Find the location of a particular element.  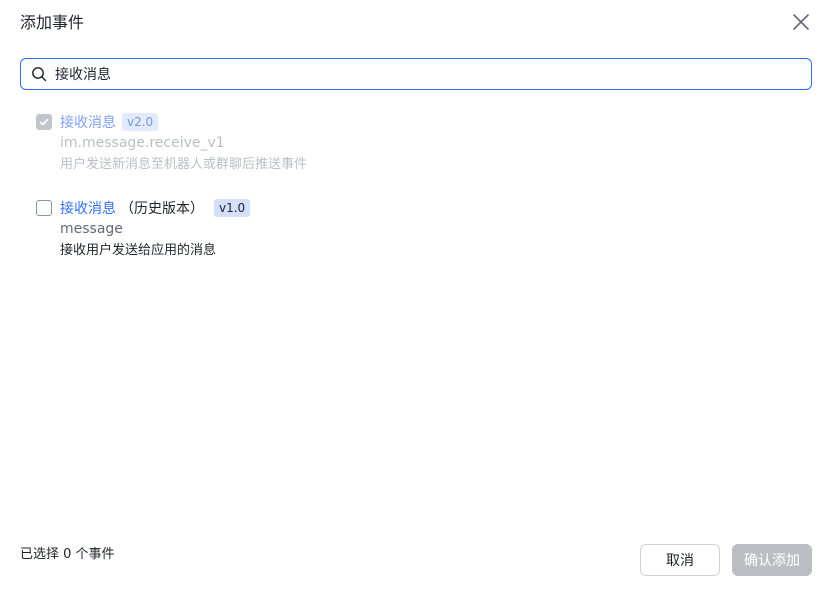

selected-count: 已选择 0 个事件 is located at coordinates (67, 554).